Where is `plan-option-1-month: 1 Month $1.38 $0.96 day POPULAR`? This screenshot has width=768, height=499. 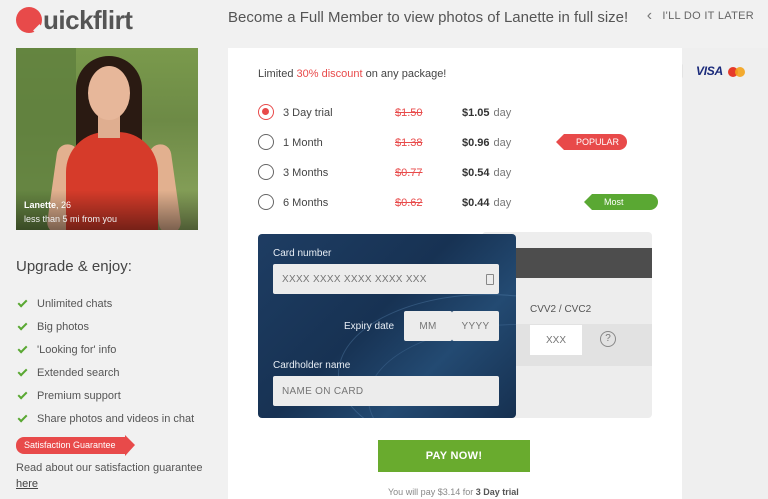
plan-option-1-month: 1 Month $1.38 $0.96 day POPULAR is located at coordinates (458, 142).